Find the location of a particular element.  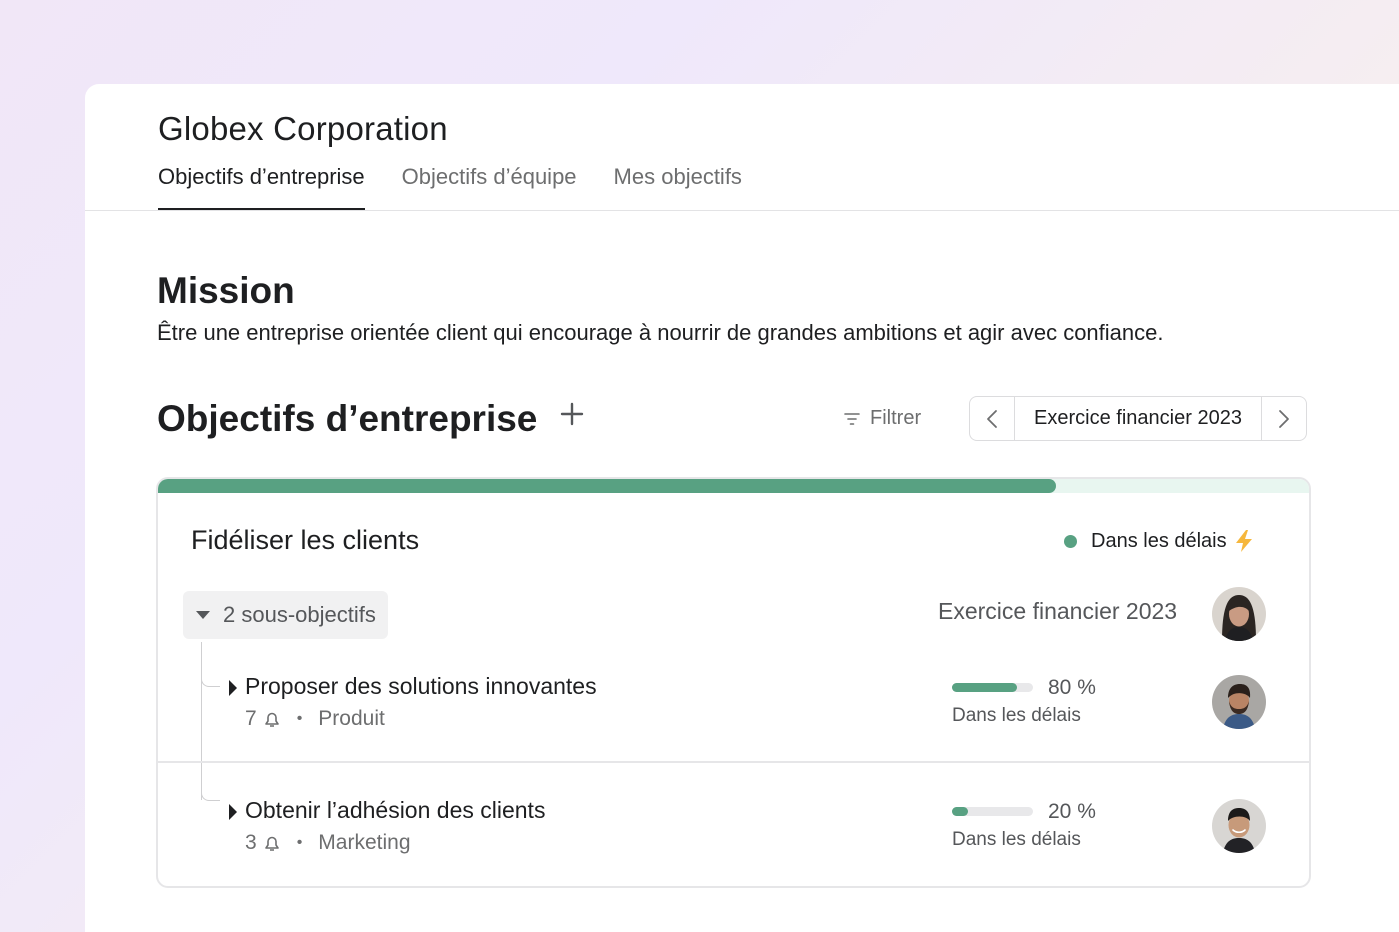

subgoal-team: Produit is located at coordinates (351, 718).